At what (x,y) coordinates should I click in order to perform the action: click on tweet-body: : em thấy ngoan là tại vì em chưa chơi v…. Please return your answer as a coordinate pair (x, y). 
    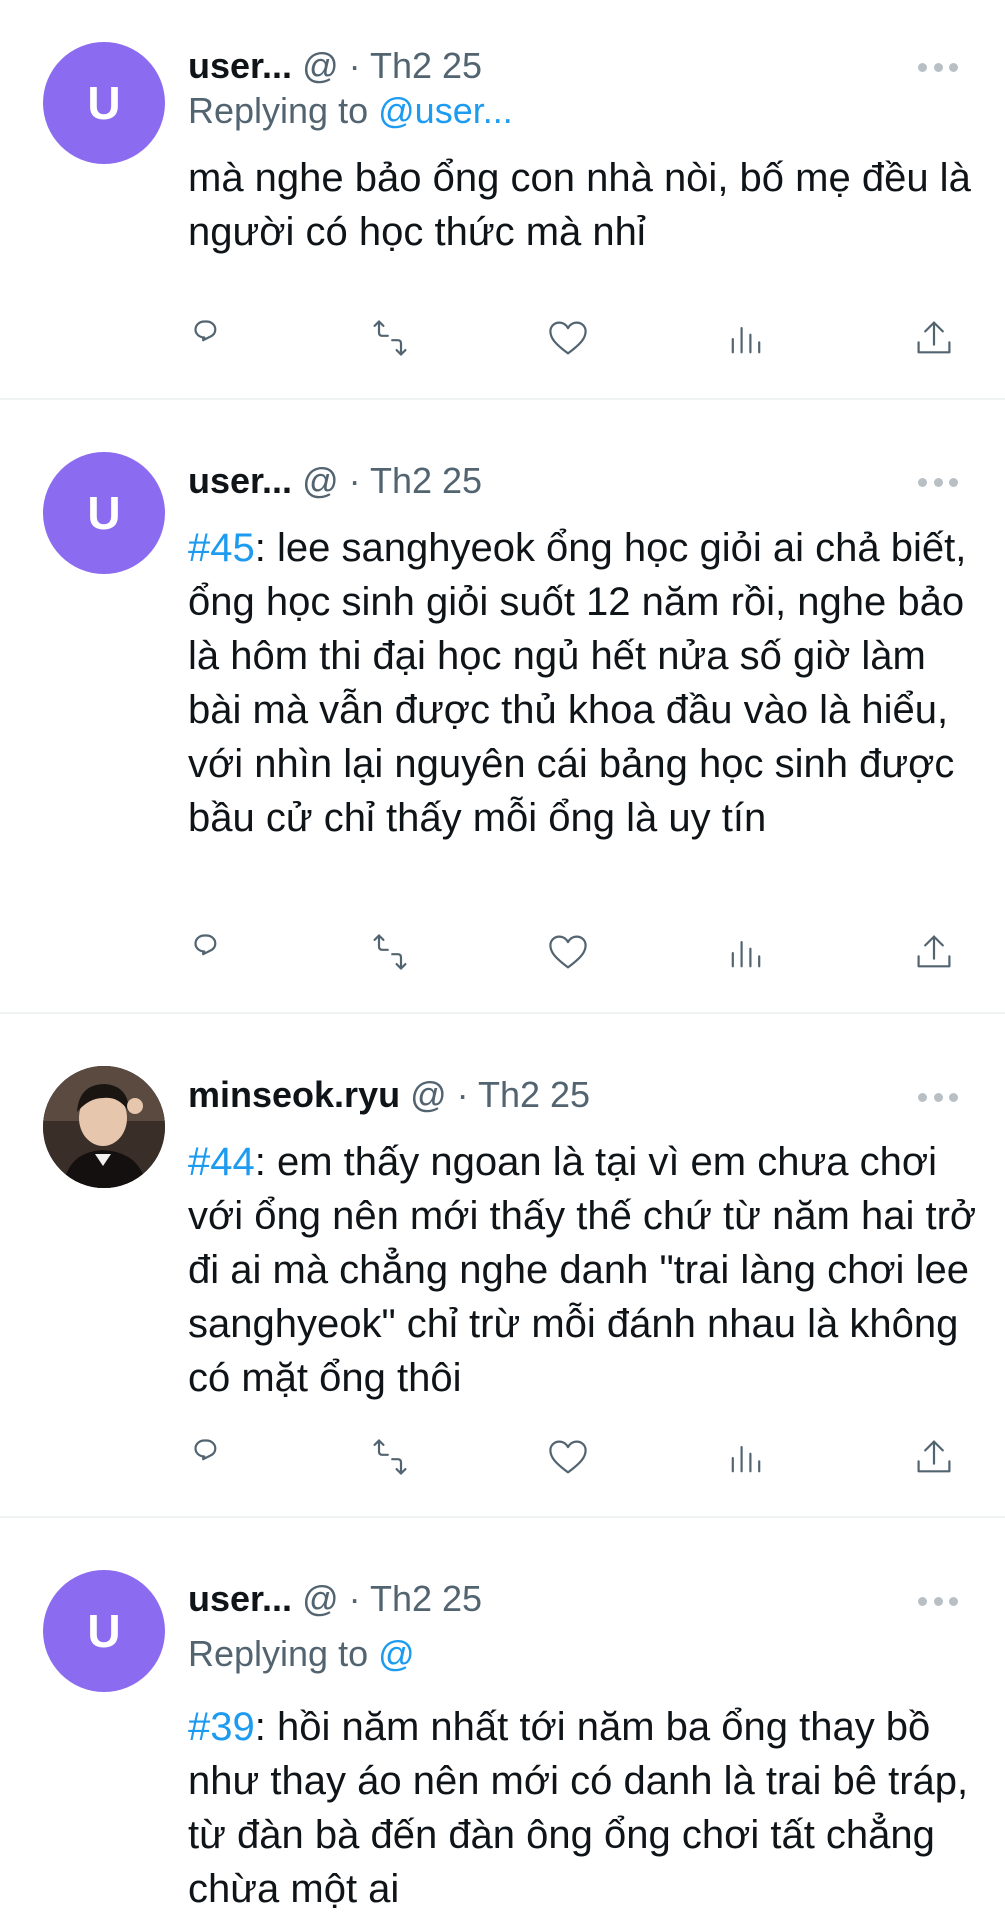
    Looking at the image, I should click on (582, 1270).